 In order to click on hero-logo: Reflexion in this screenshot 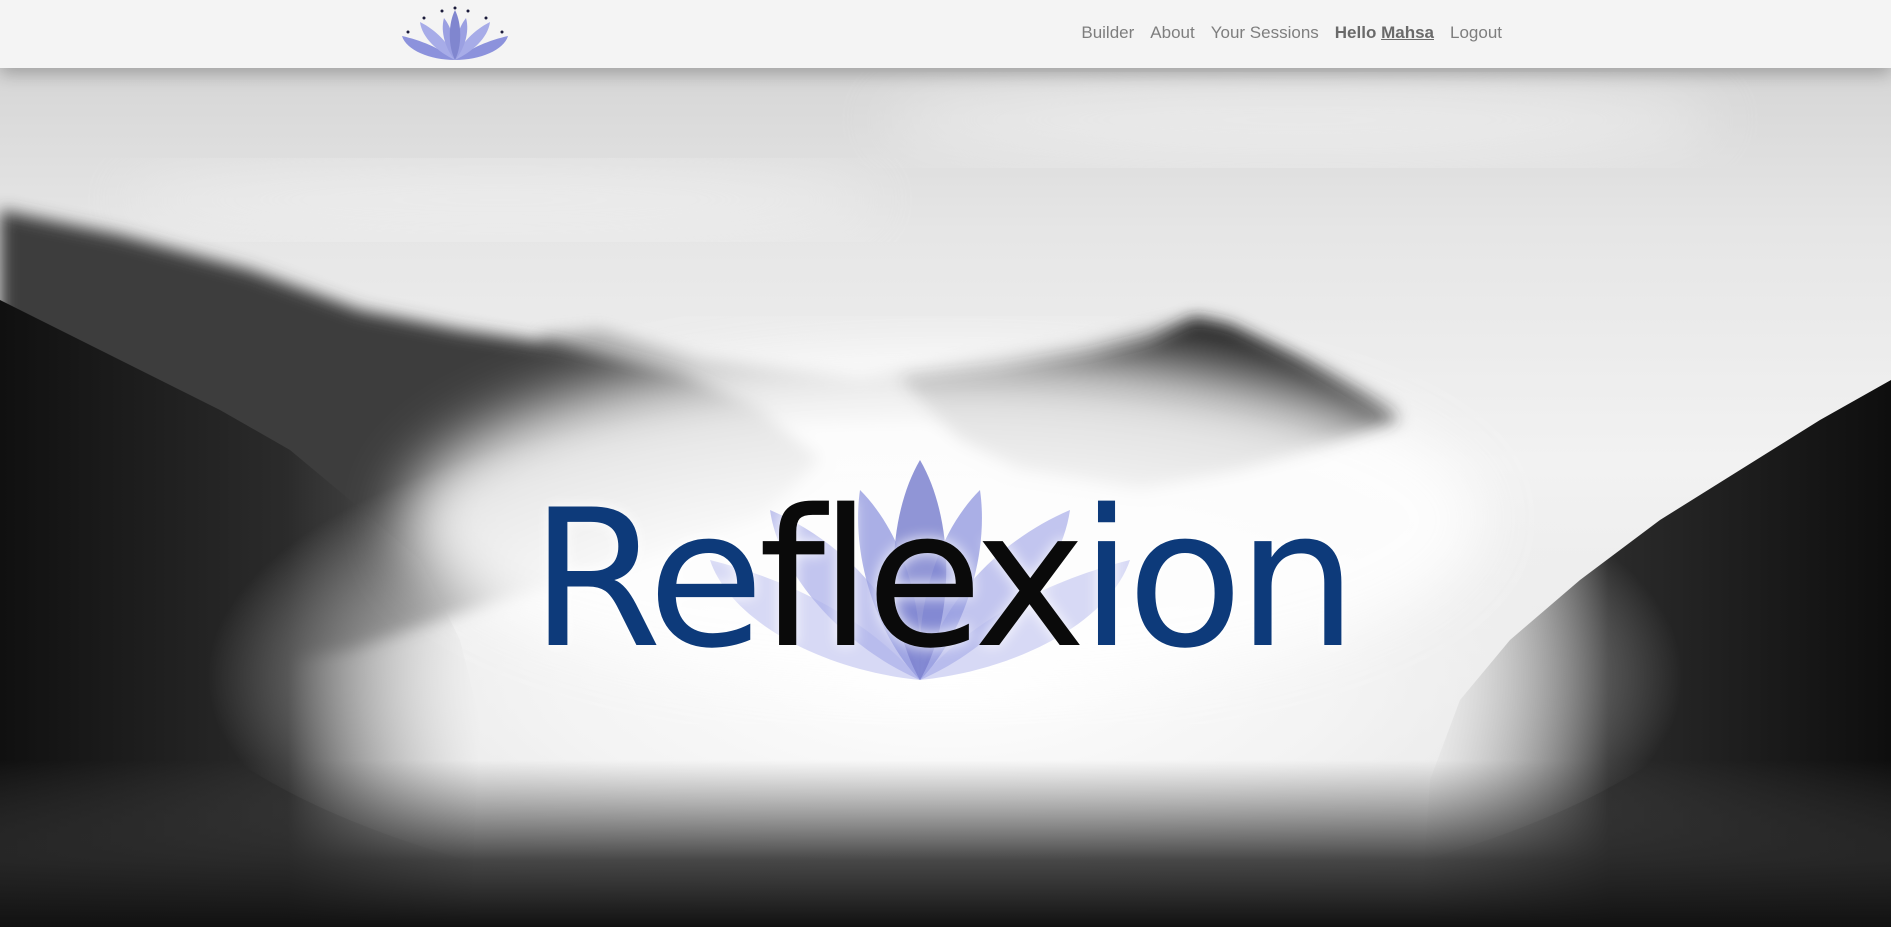, I will do `click(945, 570)`.